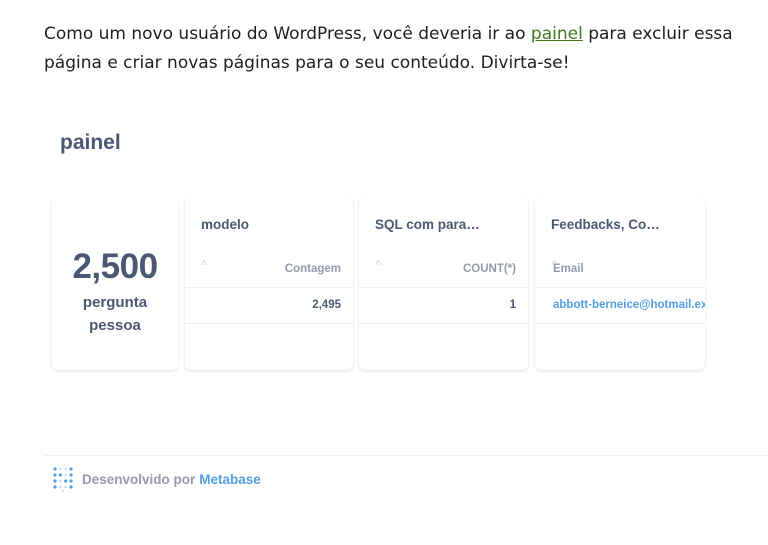 The height and width of the screenshot is (545, 768). I want to click on table-row: 2,495, so click(269, 306).